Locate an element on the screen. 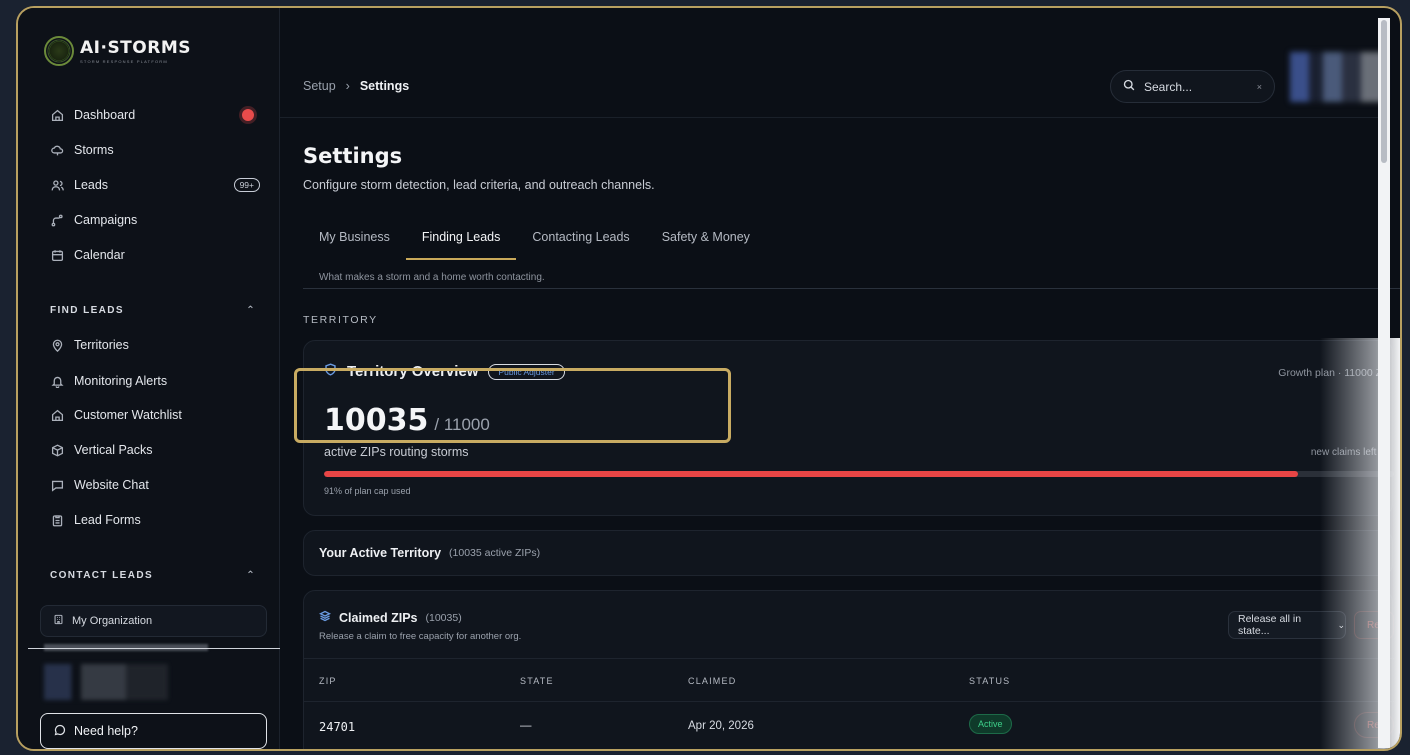  shield-icon is located at coordinates (330, 371).